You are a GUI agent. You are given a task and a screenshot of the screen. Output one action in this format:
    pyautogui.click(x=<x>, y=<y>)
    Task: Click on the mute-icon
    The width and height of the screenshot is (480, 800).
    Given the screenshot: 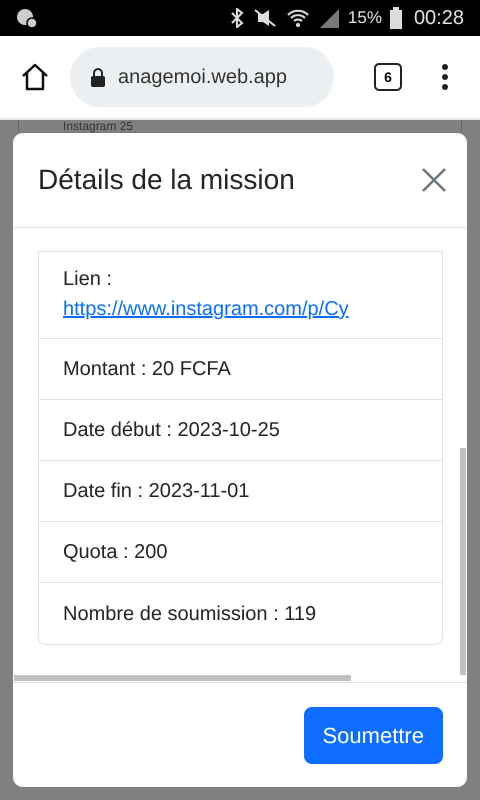 What is the action you would take?
    pyautogui.click(x=265, y=18)
    